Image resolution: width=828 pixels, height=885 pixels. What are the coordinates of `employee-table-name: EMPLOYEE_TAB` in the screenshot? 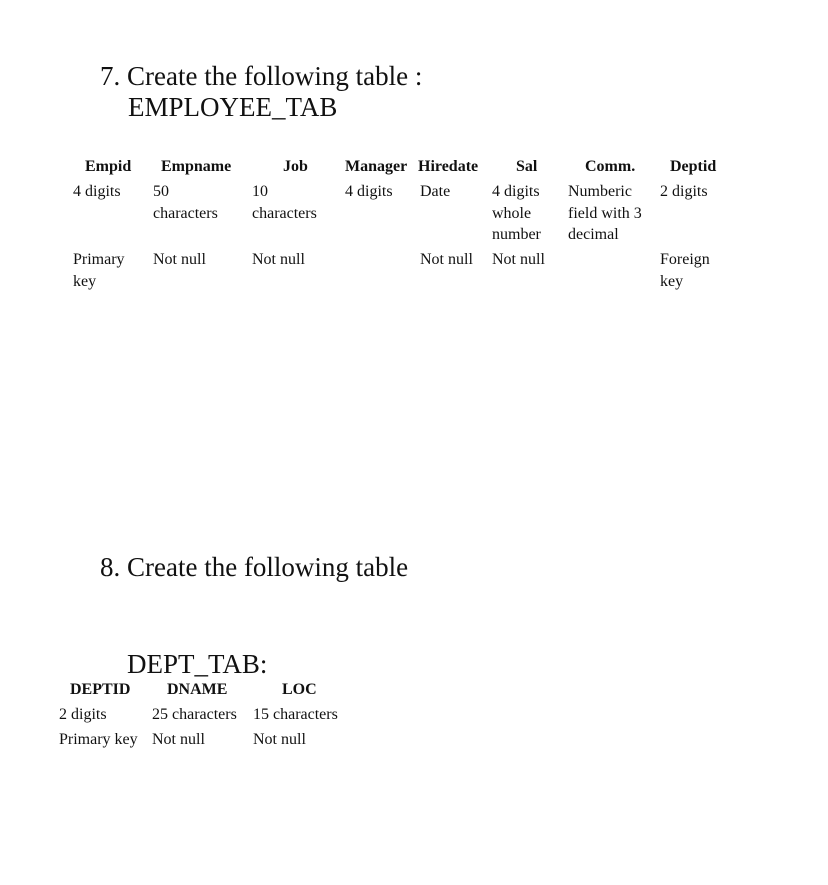 It's located at (233, 107).